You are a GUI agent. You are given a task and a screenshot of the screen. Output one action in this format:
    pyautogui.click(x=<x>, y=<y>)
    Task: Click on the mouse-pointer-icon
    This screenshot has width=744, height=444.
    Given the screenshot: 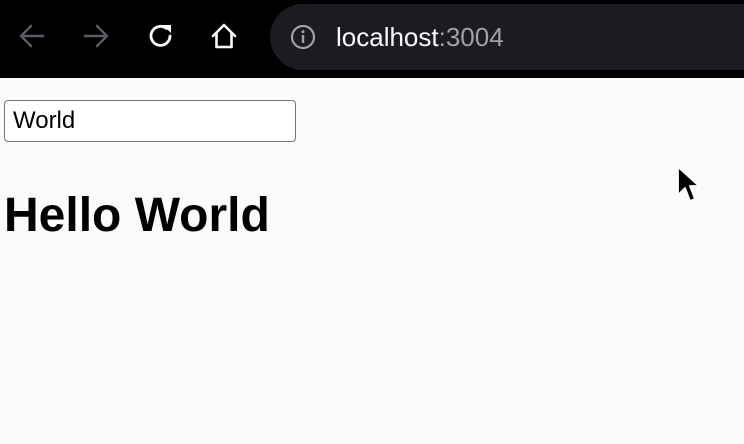 What is the action you would take?
    pyautogui.click(x=688, y=184)
    